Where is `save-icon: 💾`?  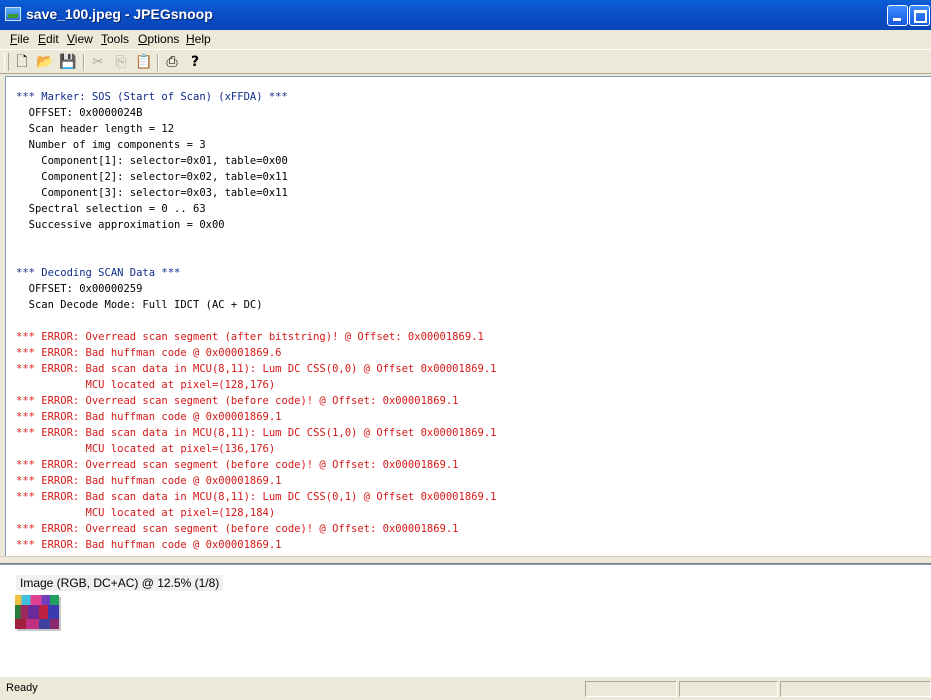 save-icon: 💾 is located at coordinates (68, 62).